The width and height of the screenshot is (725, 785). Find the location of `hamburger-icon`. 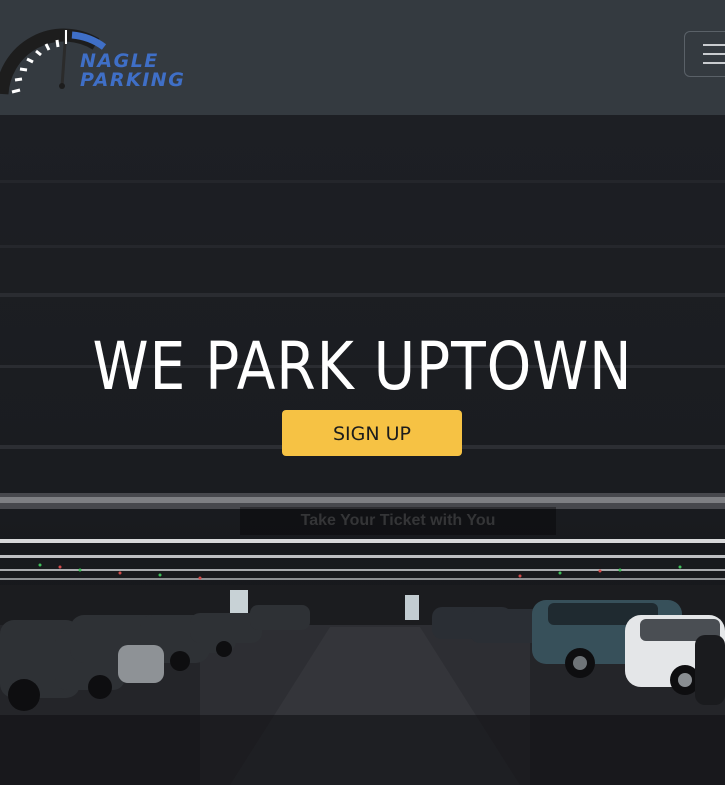

hamburger-icon is located at coordinates (714, 57).